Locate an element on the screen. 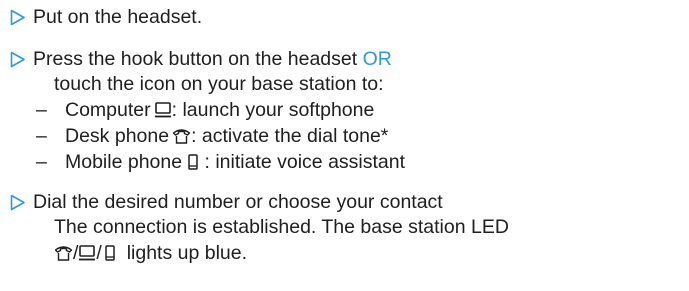 This screenshot has height=291, width=689. step-1-text: Put on the headset. is located at coordinates (118, 17).